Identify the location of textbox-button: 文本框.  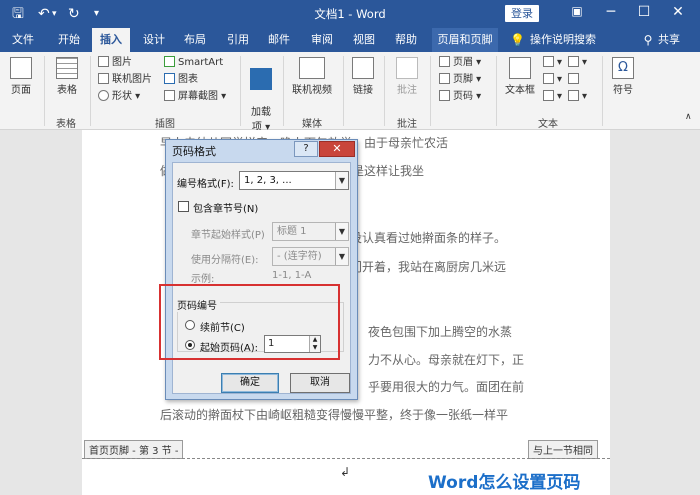
(520, 76).